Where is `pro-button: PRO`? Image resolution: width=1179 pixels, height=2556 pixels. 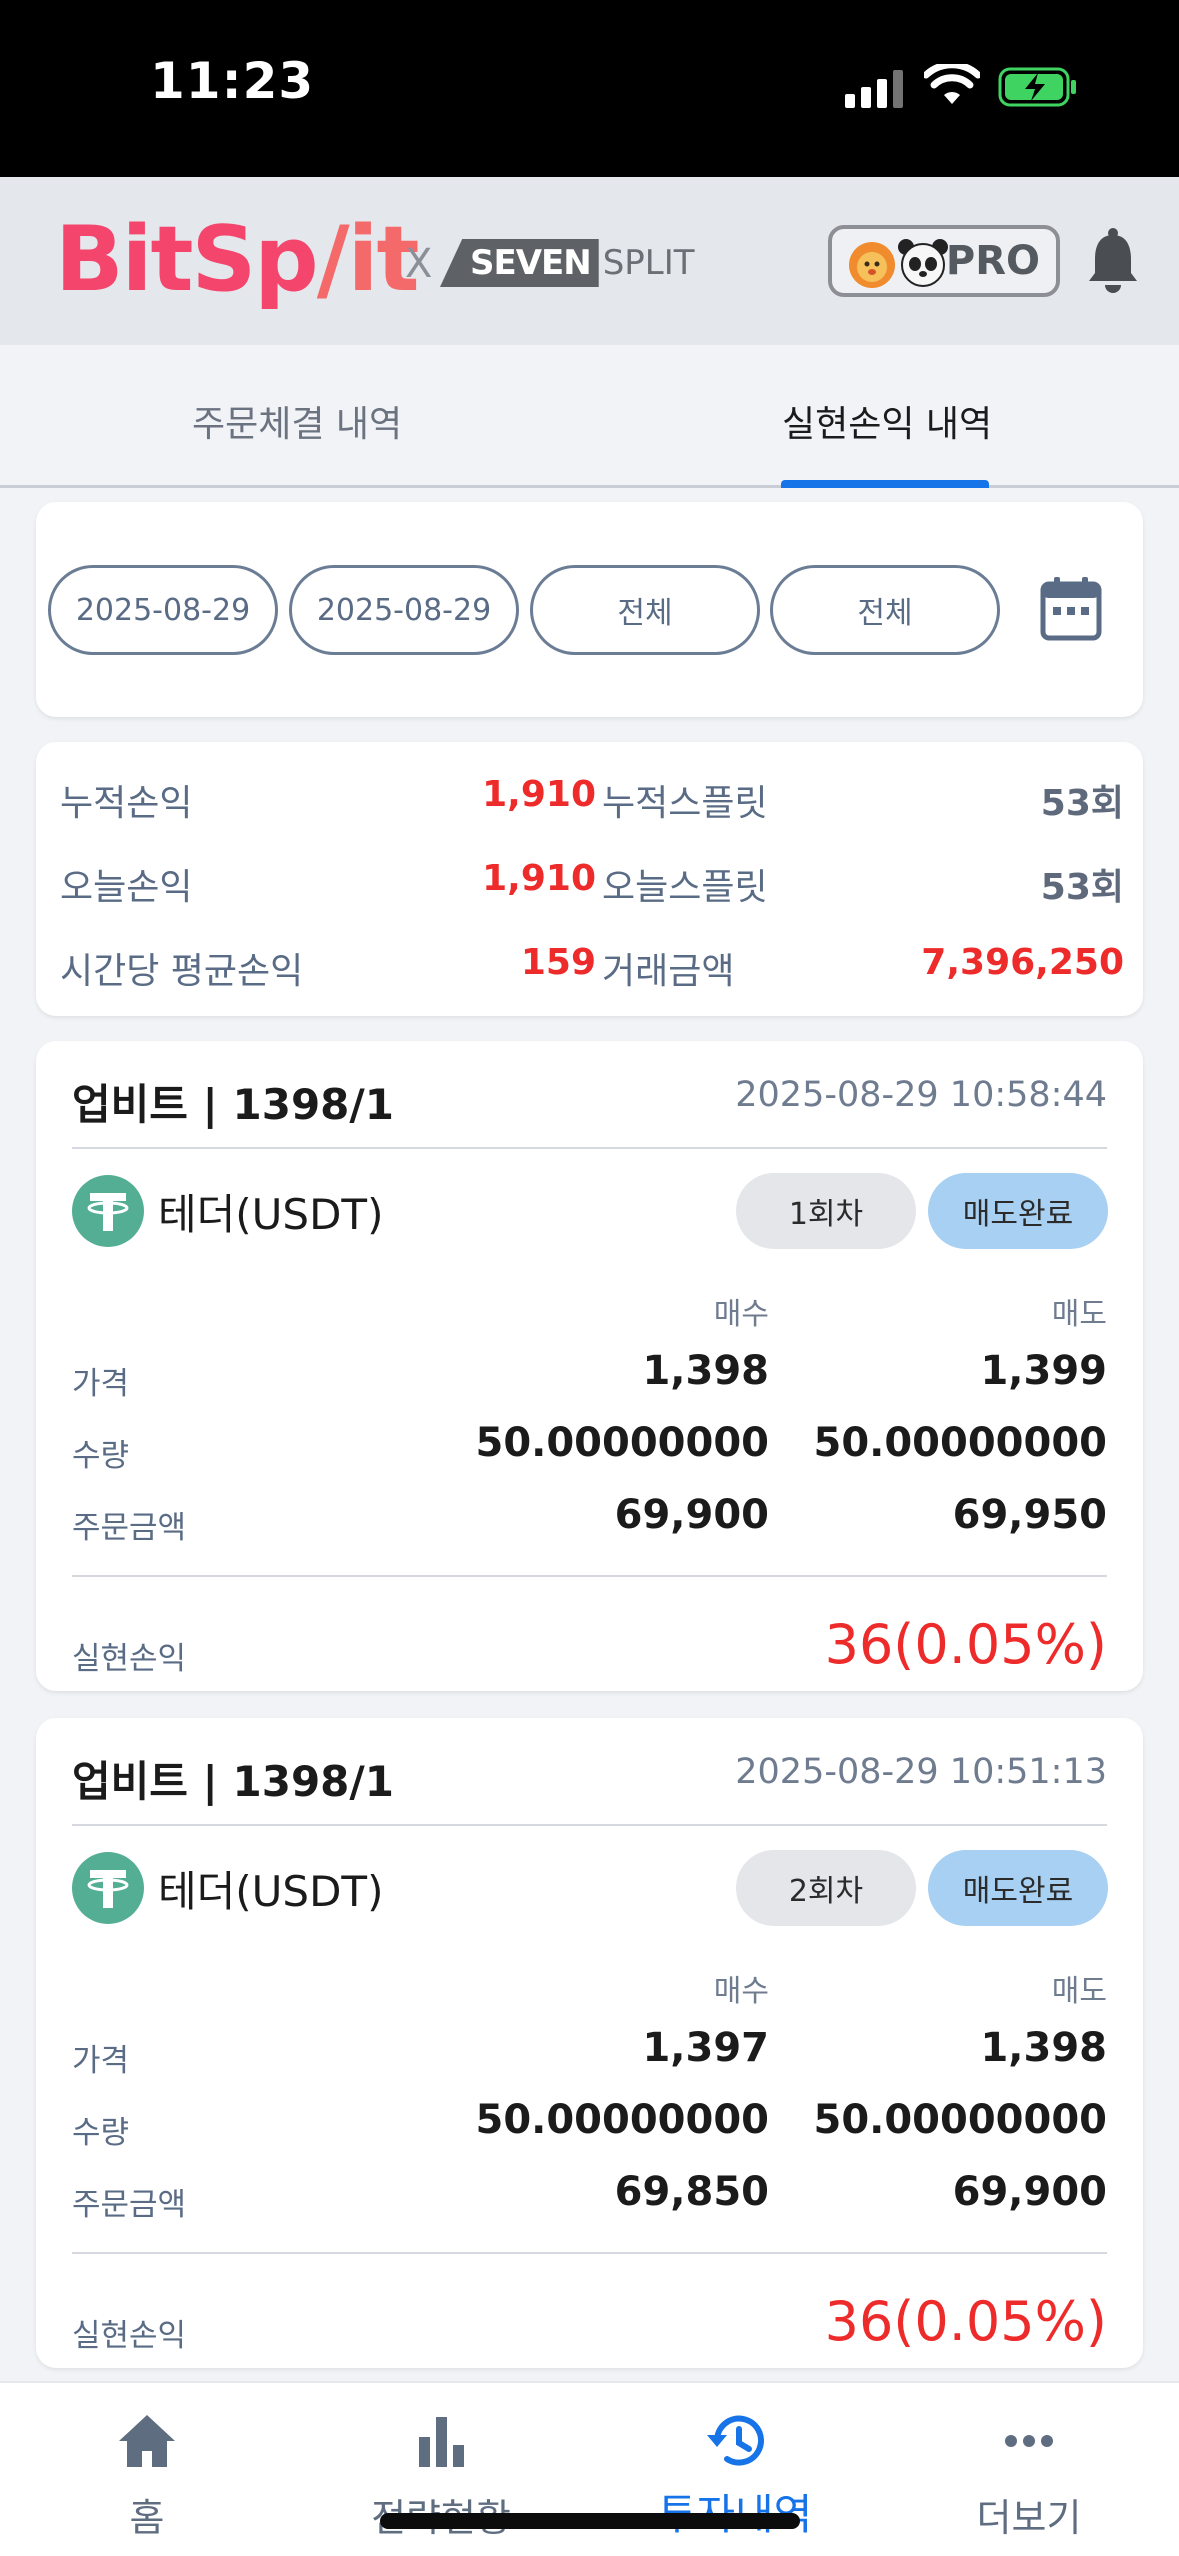 pro-button: PRO is located at coordinates (944, 261).